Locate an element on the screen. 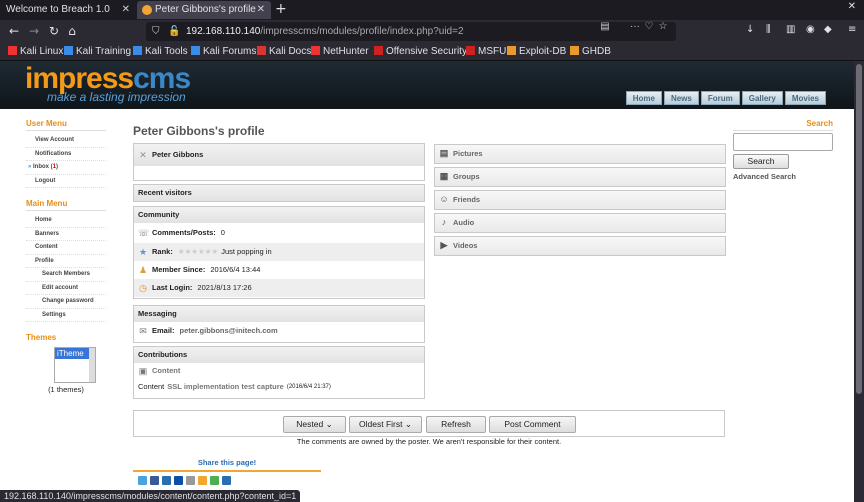 Image resolution: width=864 pixels, height=502 pixels. menu-logout: Logout is located at coordinates (66, 181).